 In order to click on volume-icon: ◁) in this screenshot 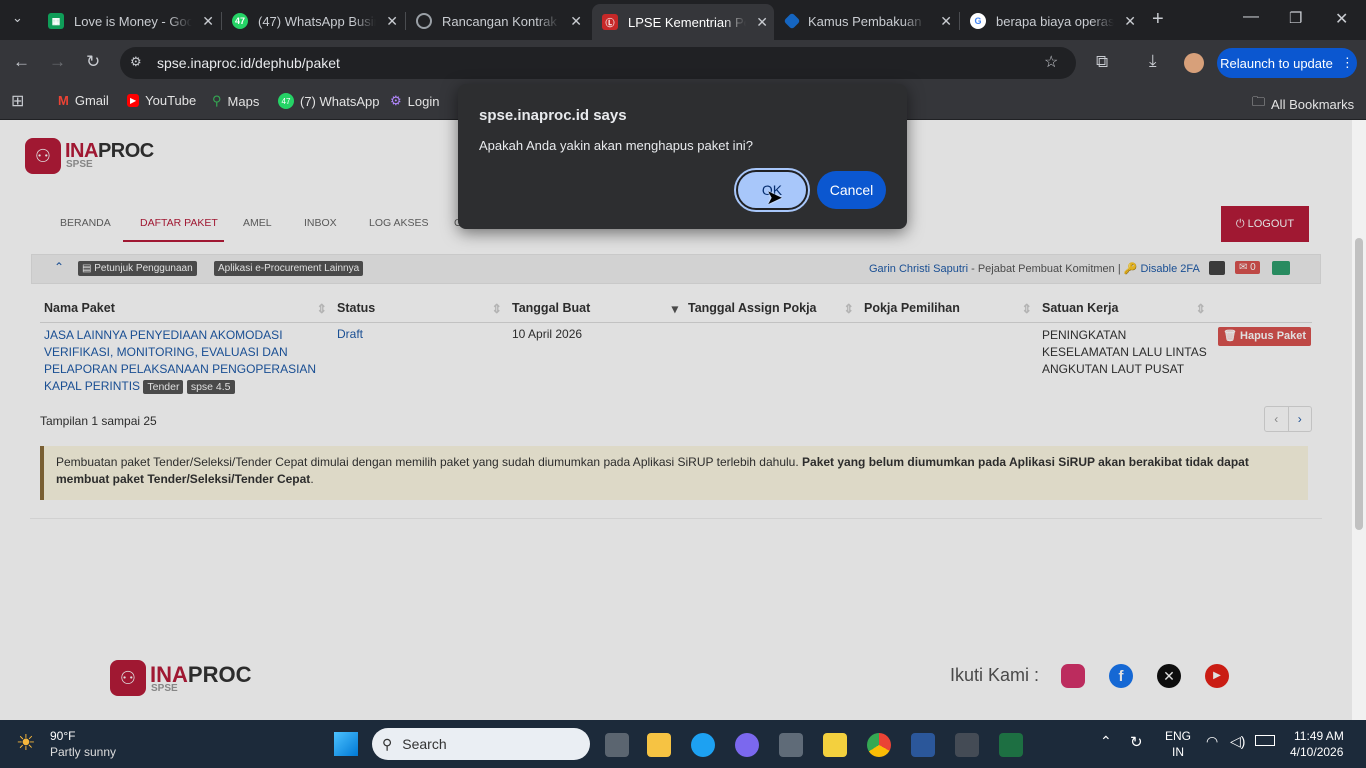, I will do `click(1237, 741)`.